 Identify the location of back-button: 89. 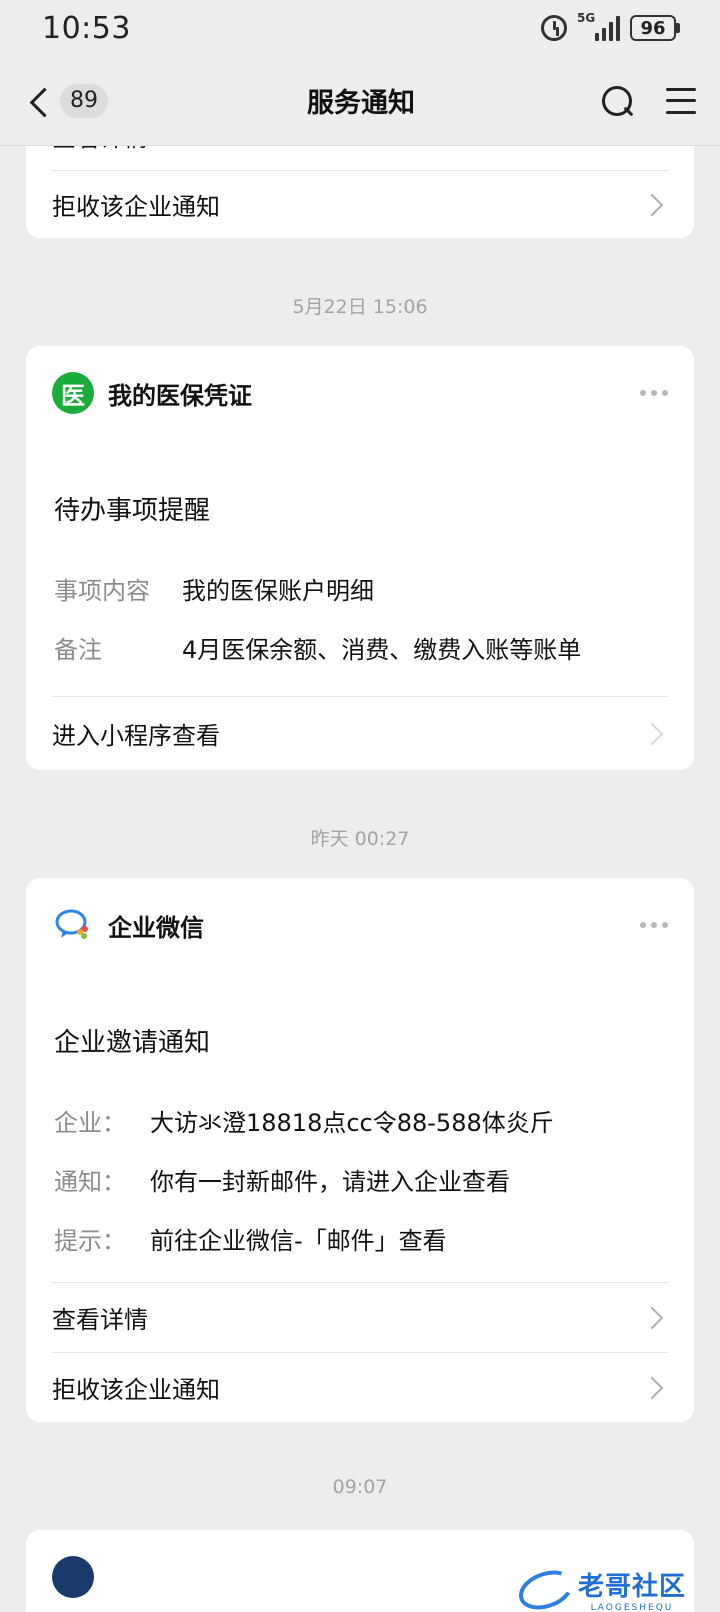
(96, 100).